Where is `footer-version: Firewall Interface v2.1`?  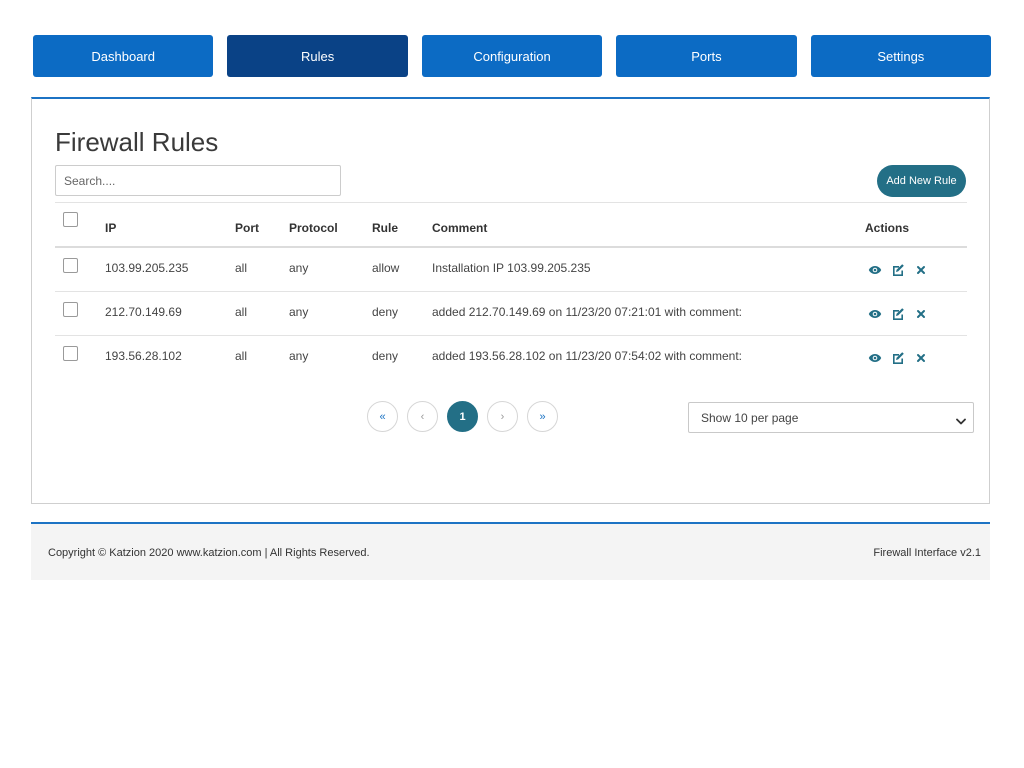 footer-version: Firewall Interface v2.1 is located at coordinates (927, 553).